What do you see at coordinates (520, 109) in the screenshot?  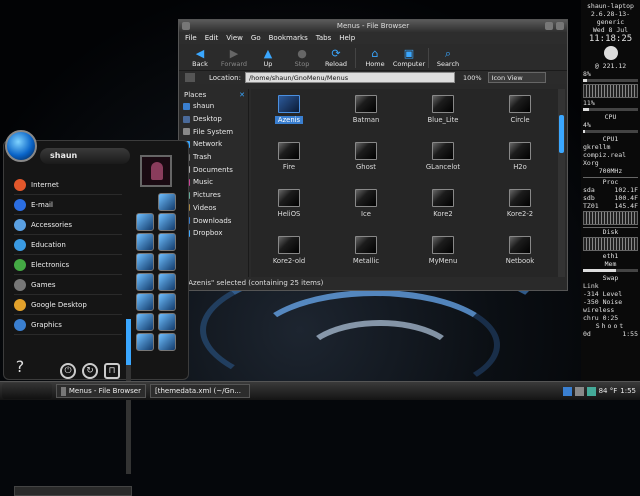 I see `file-item: Circle` at bounding box center [520, 109].